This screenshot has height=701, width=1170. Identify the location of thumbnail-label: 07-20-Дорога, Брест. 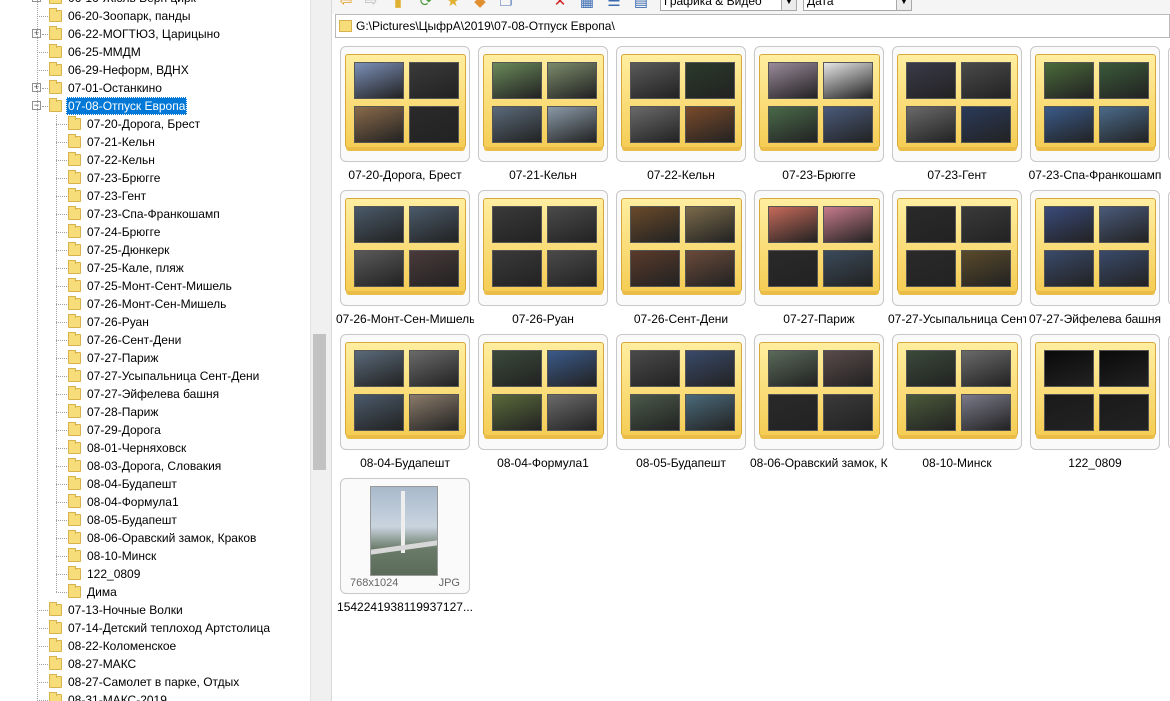
(405, 175).